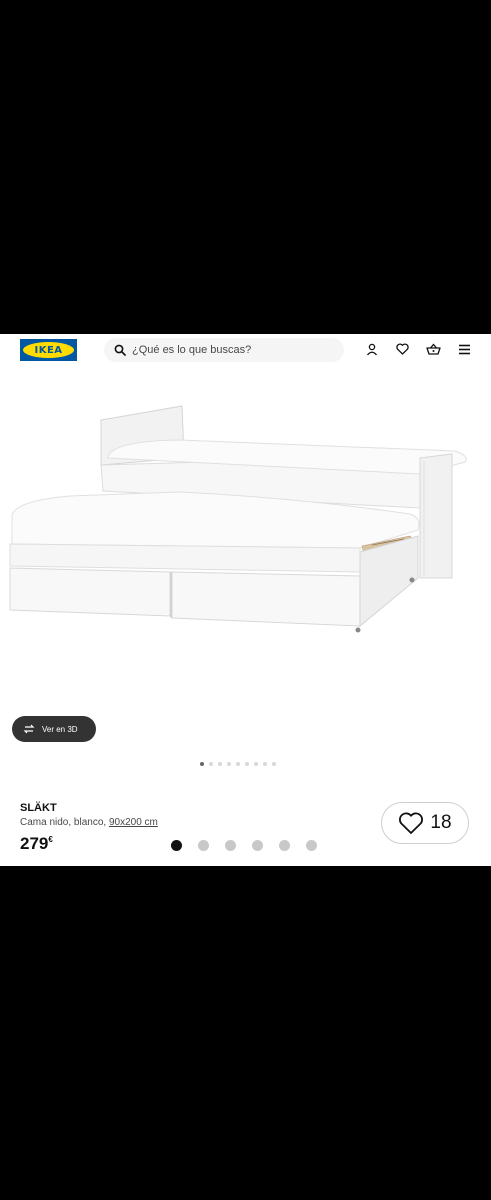 The height and width of the screenshot is (1200, 491). I want to click on ikea-logo: IKEA, so click(48, 350).